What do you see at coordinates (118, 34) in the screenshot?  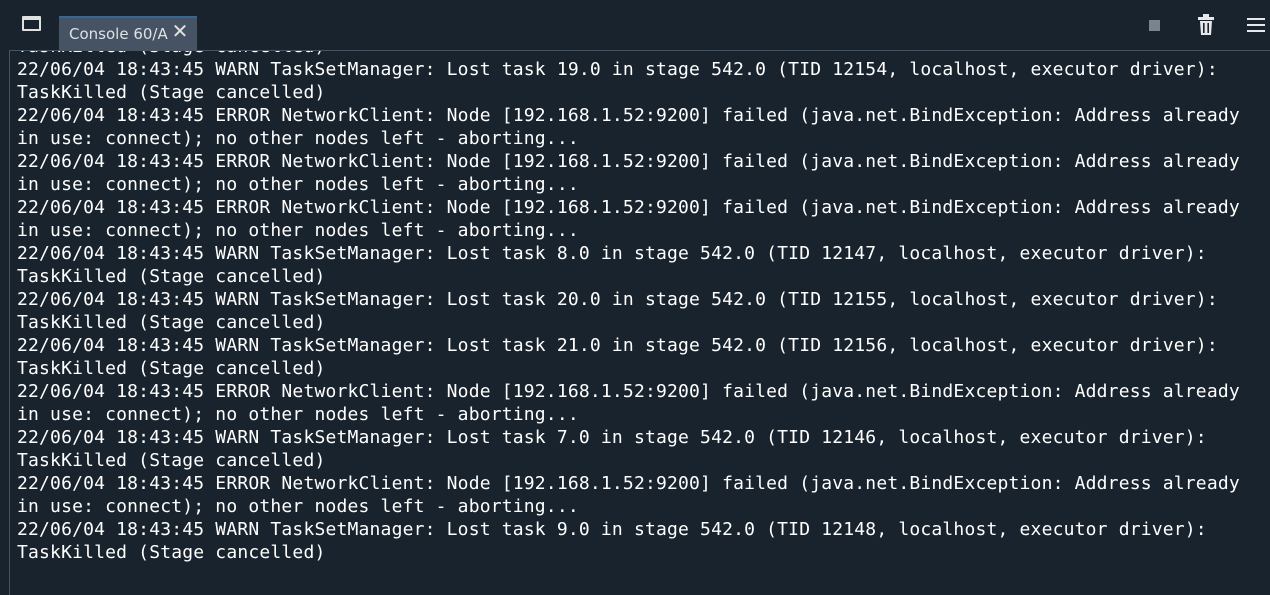 I see `tab-label: Console 60/A` at bounding box center [118, 34].